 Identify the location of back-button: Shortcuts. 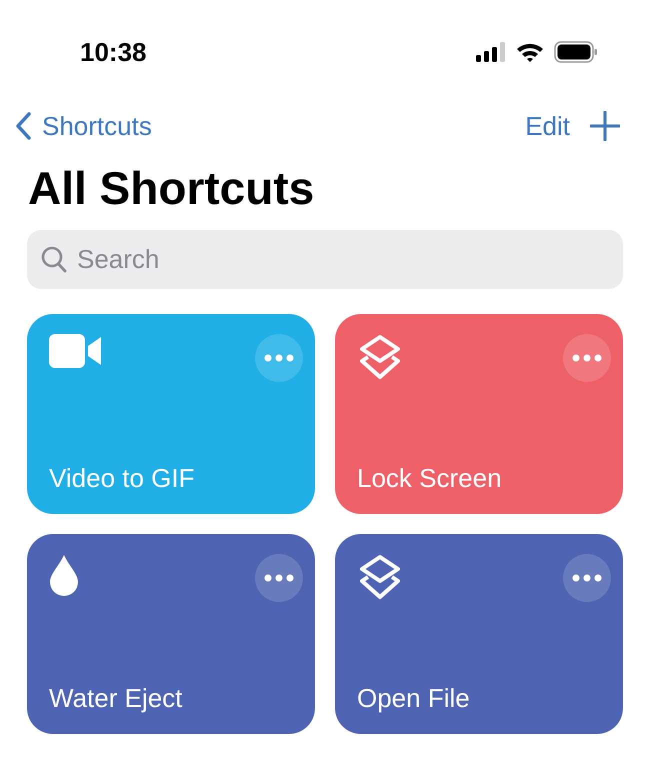
(83, 126).